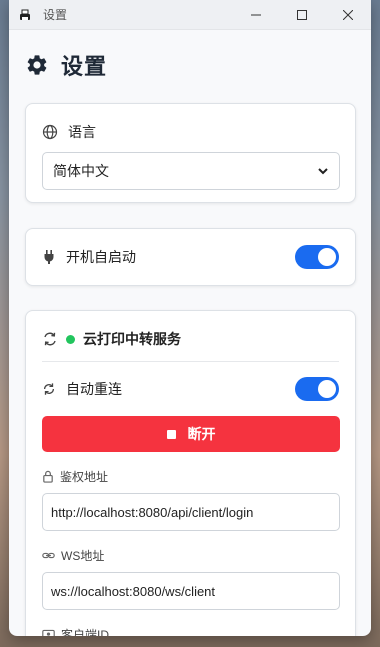  I want to click on client-id-label: 客户端ID, so click(85, 632).